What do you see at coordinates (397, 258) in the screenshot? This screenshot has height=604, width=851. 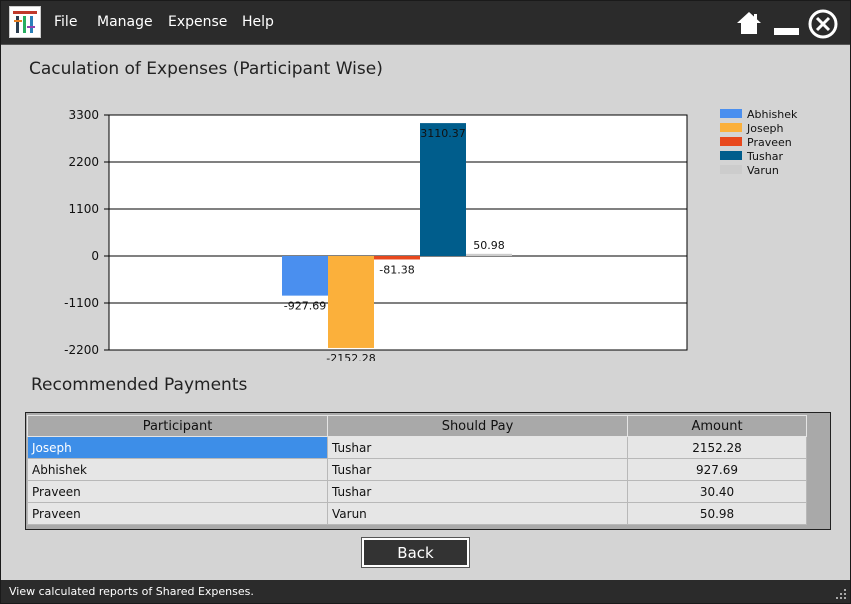 I see `bar-praveen` at bounding box center [397, 258].